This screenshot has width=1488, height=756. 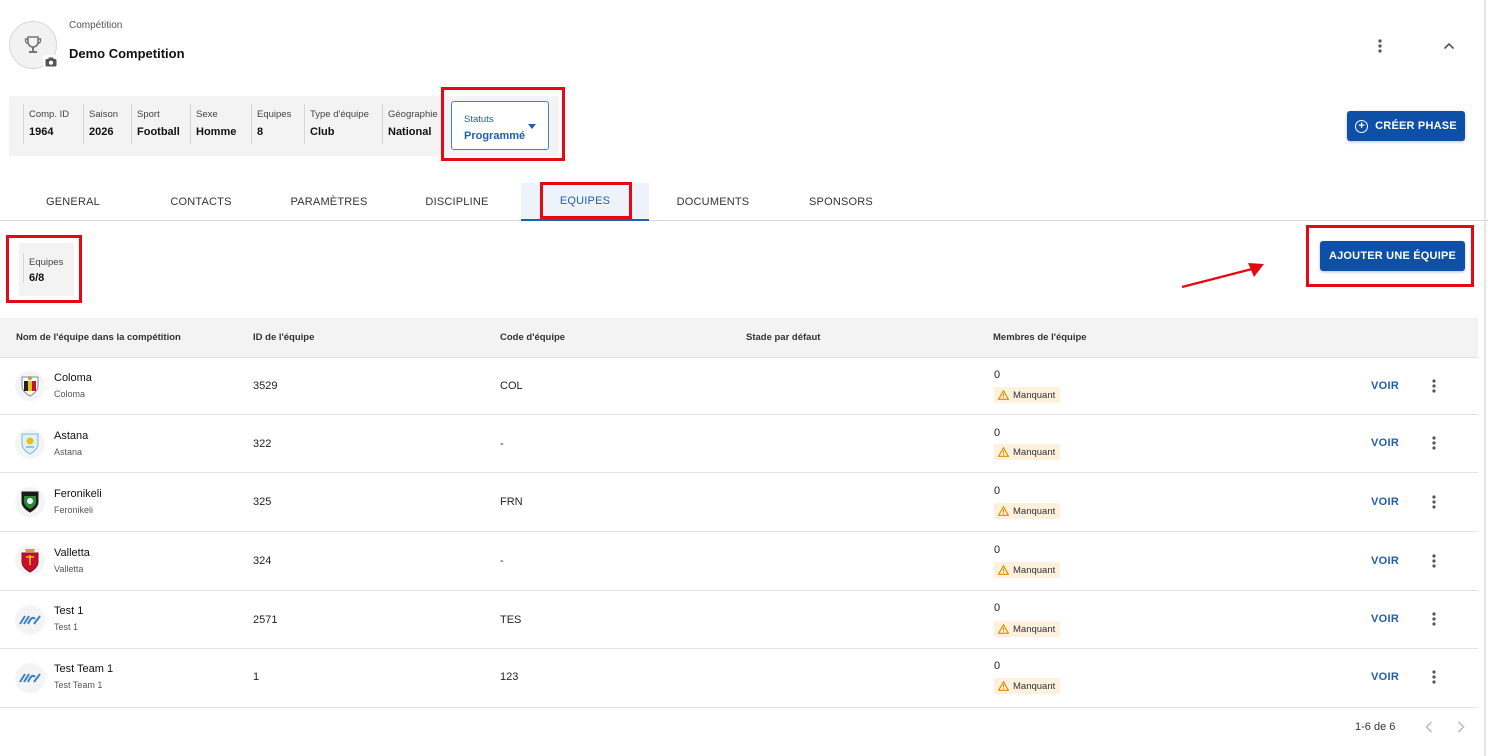 I want to click on add-team-button: AJOUTER UNE ÉQUIPE, so click(x=1392, y=256).